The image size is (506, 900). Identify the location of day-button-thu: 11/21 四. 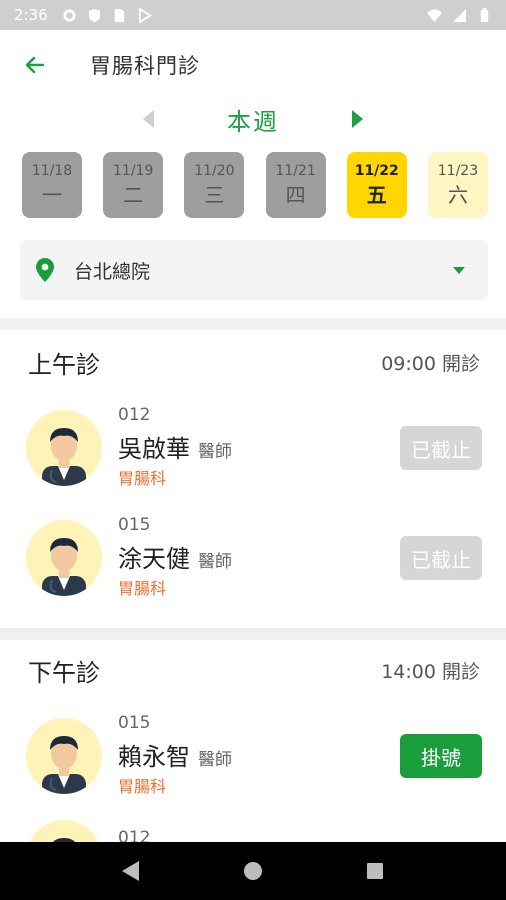
(295, 185).